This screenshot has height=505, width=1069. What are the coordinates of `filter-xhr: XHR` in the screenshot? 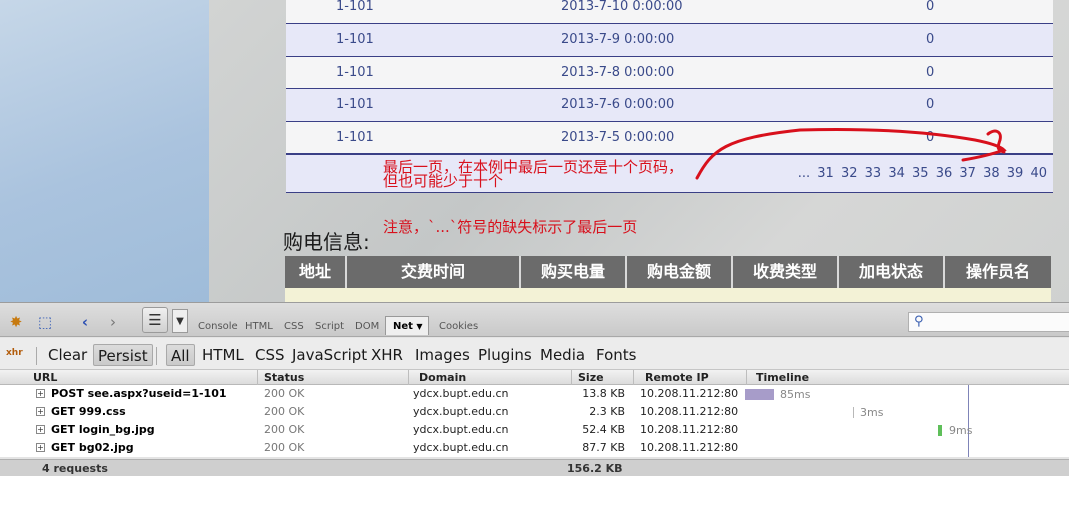 It's located at (387, 355).